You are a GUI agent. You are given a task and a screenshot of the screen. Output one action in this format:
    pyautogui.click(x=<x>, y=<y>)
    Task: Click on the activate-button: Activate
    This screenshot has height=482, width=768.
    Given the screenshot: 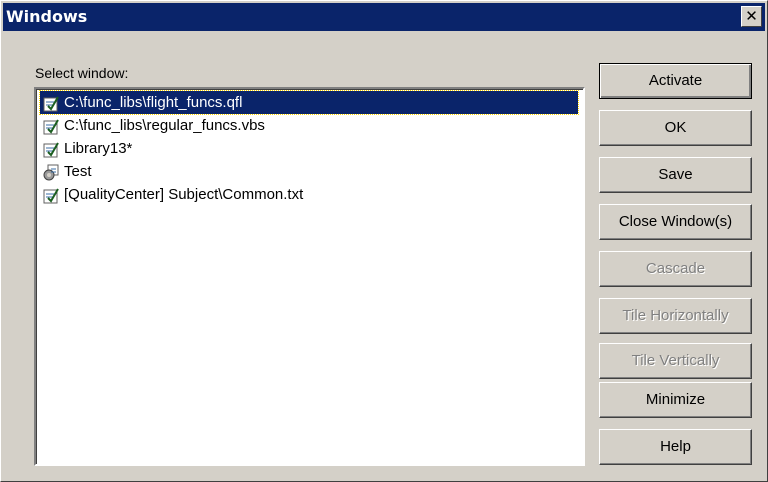 What is the action you would take?
    pyautogui.click(x=675, y=81)
    